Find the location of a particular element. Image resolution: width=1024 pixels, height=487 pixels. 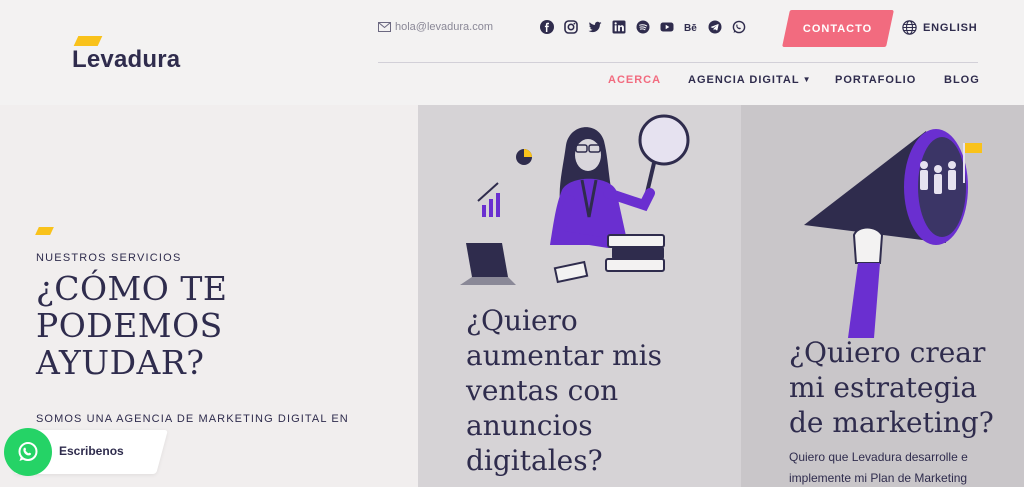

language-switcher: ENGLISH is located at coordinates (940, 27).